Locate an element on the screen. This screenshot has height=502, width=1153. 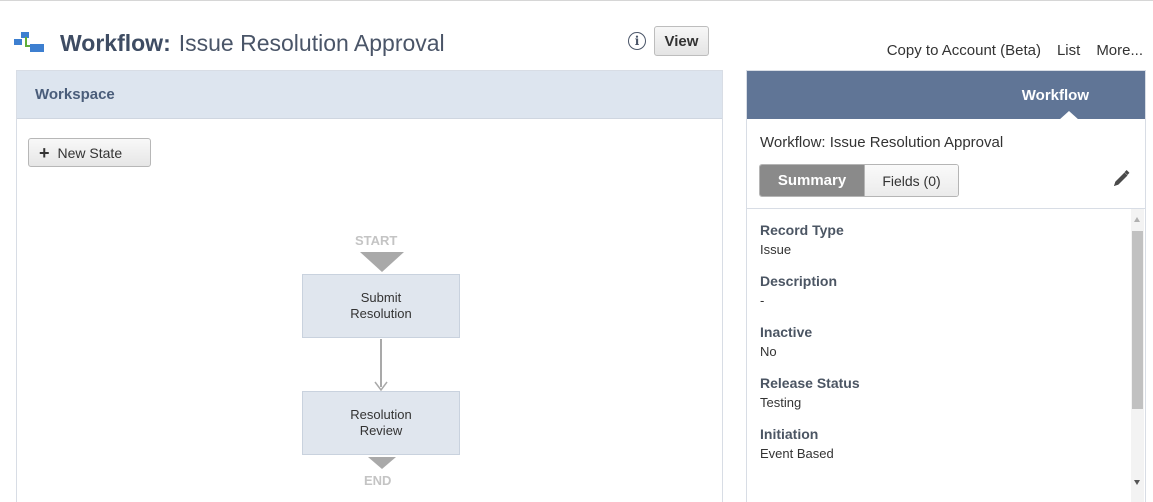
start-marker is located at coordinates (382, 262).